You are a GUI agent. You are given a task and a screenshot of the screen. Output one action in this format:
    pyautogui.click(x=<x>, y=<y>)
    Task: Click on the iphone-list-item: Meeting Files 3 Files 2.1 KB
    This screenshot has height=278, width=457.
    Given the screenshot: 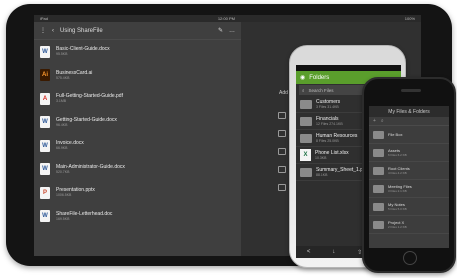 What is the action you would take?
    pyautogui.click(x=409, y=189)
    